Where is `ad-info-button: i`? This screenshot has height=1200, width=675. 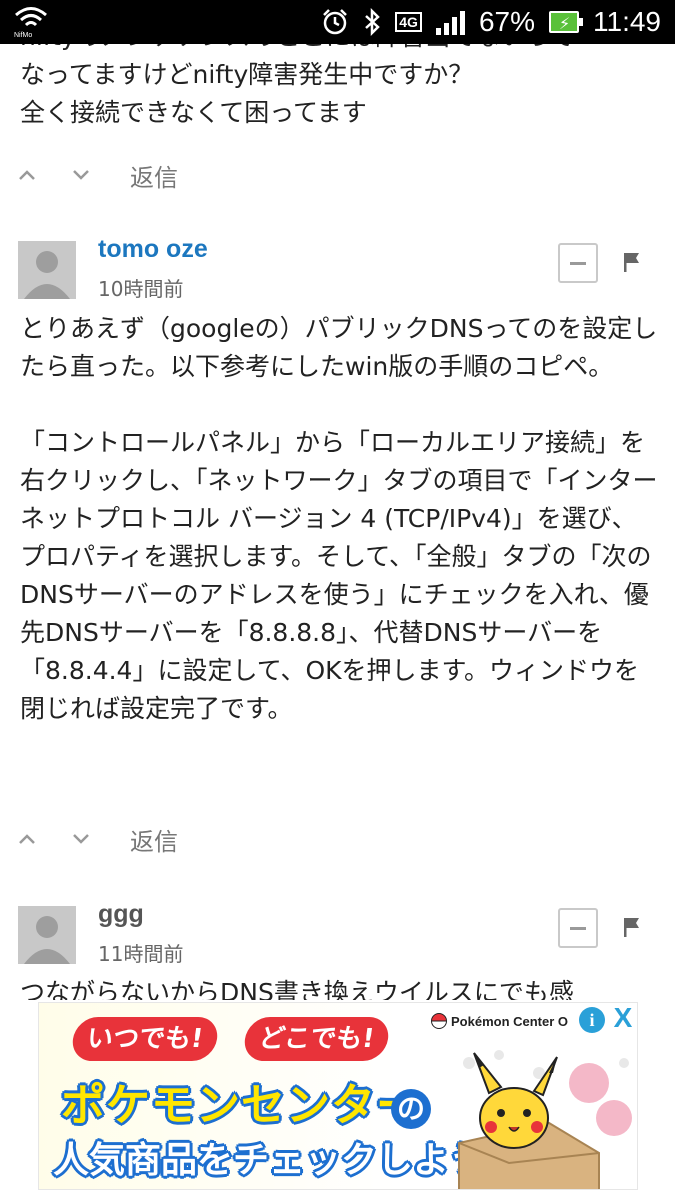 ad-info-button: i is located at coordinates (592, 1020).